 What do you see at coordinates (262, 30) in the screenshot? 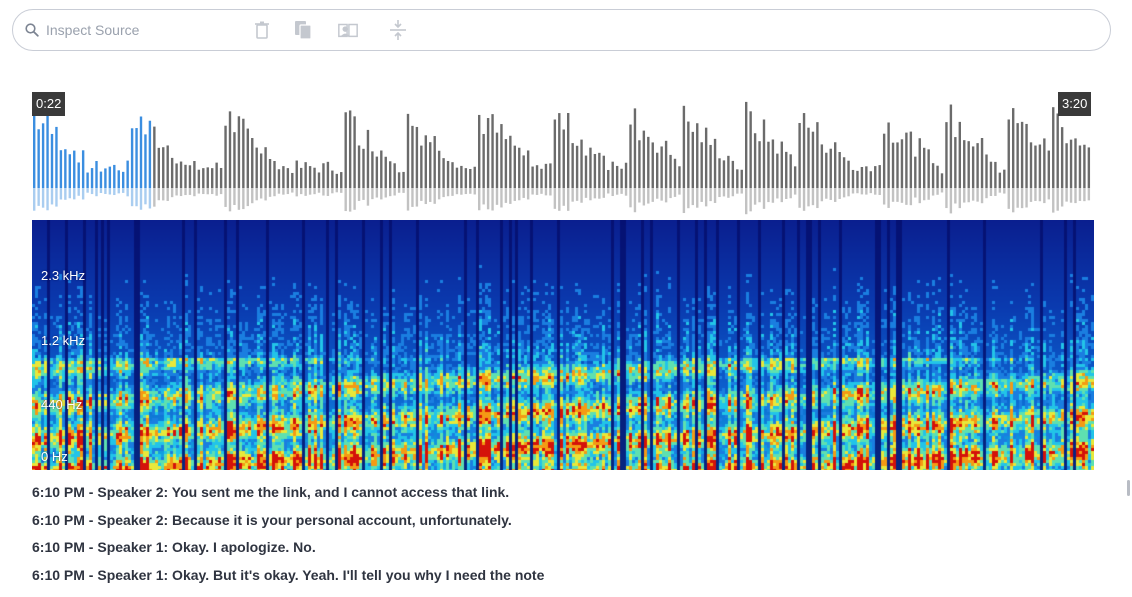
I see `trash-icon` at bounding box center [262, 30].